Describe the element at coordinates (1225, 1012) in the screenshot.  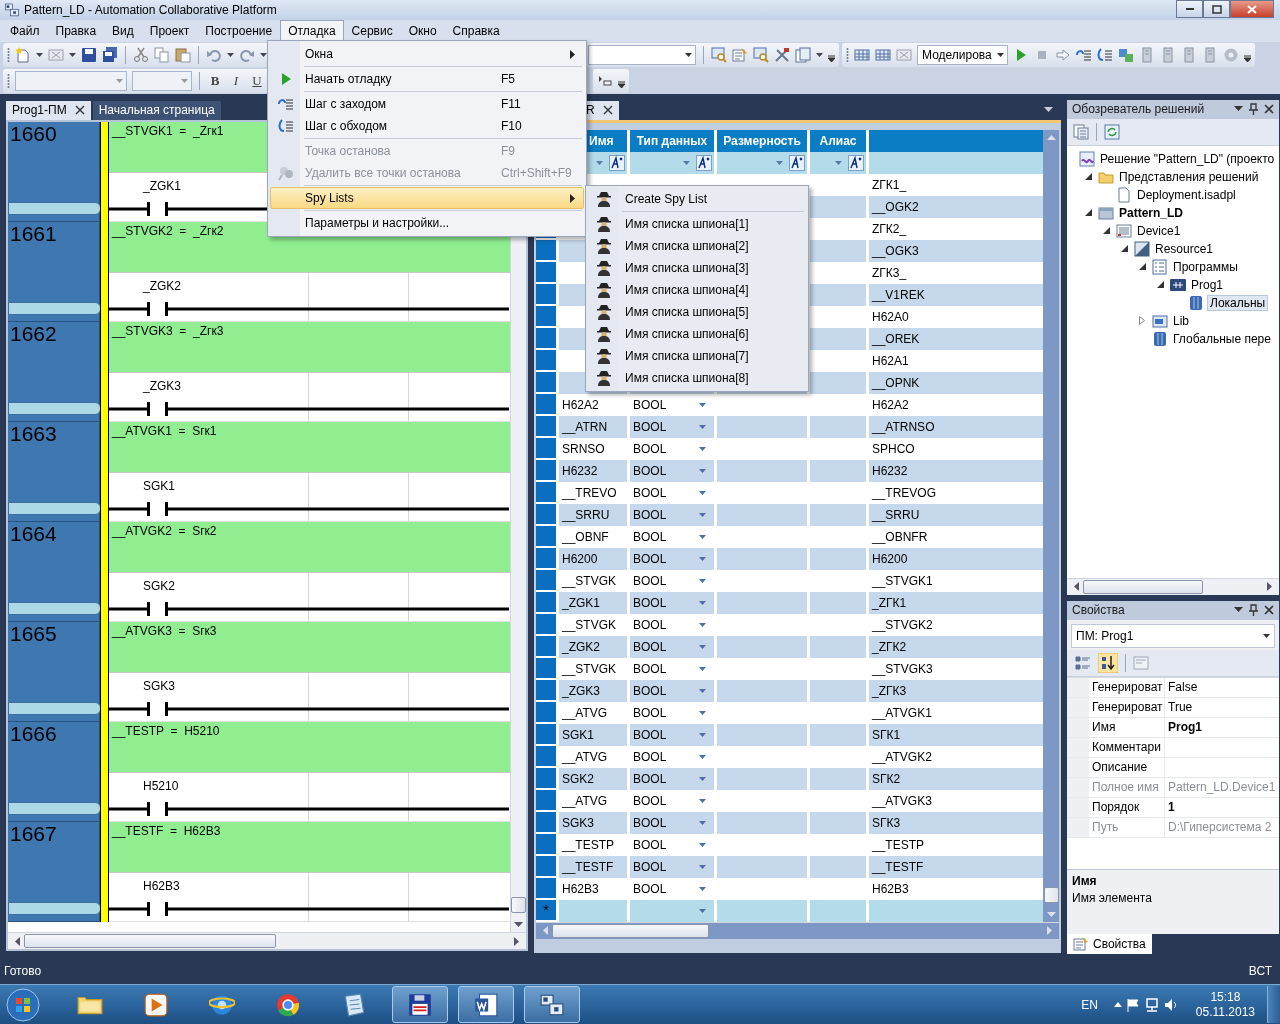
I see `clock-date: 05.11.2013` at that location.